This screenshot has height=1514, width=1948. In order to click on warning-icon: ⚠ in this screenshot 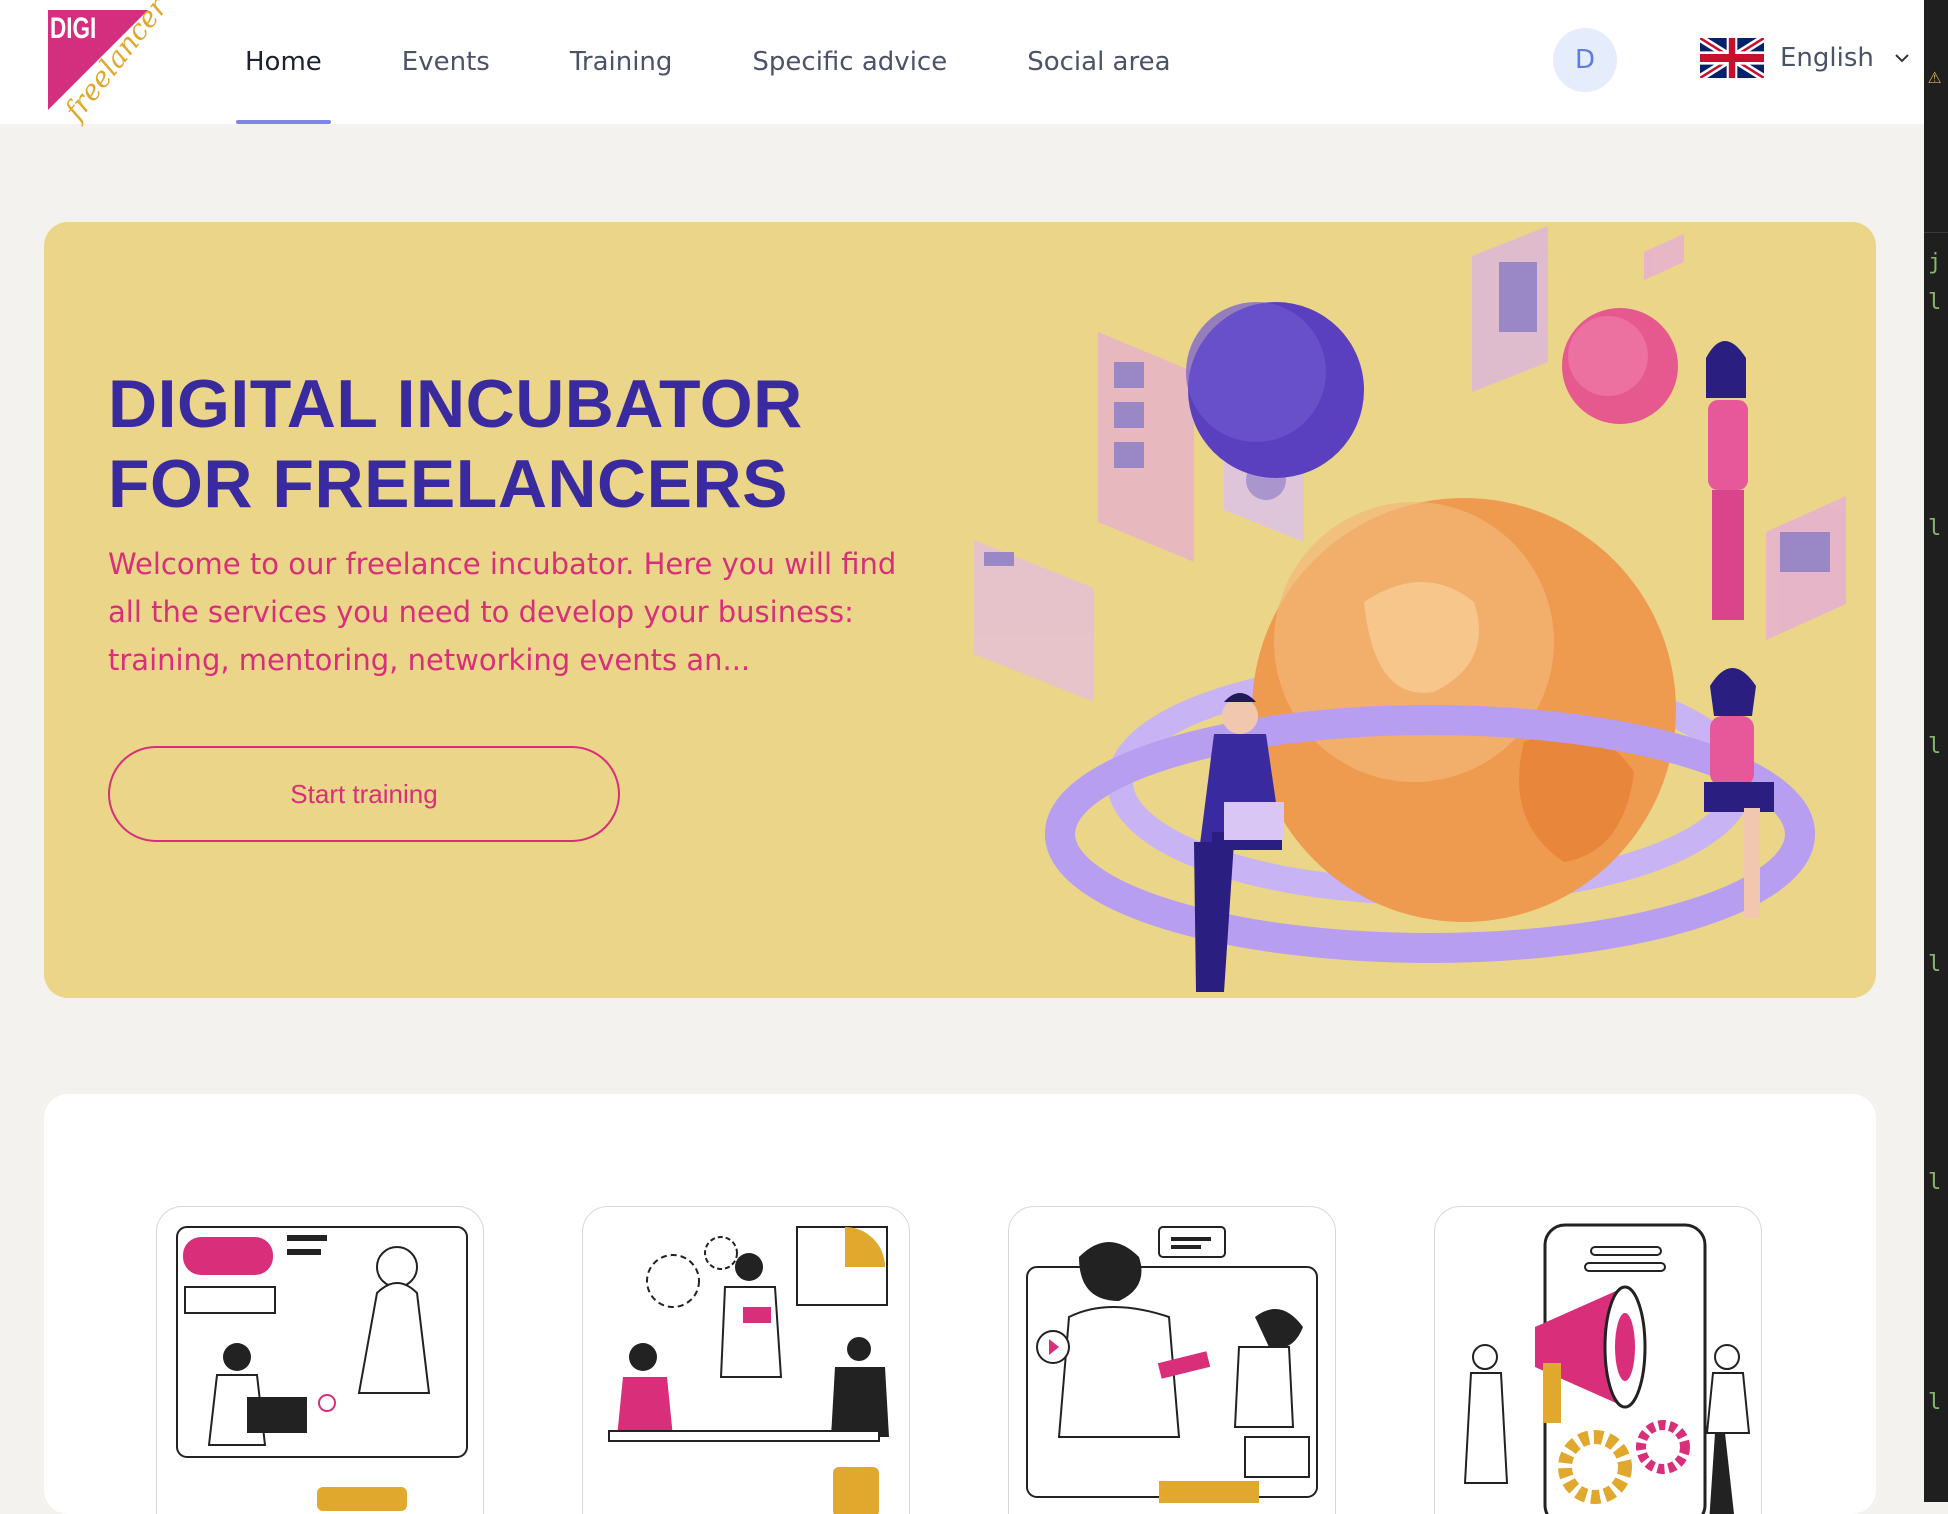, I will do `click(1935, 76)`.